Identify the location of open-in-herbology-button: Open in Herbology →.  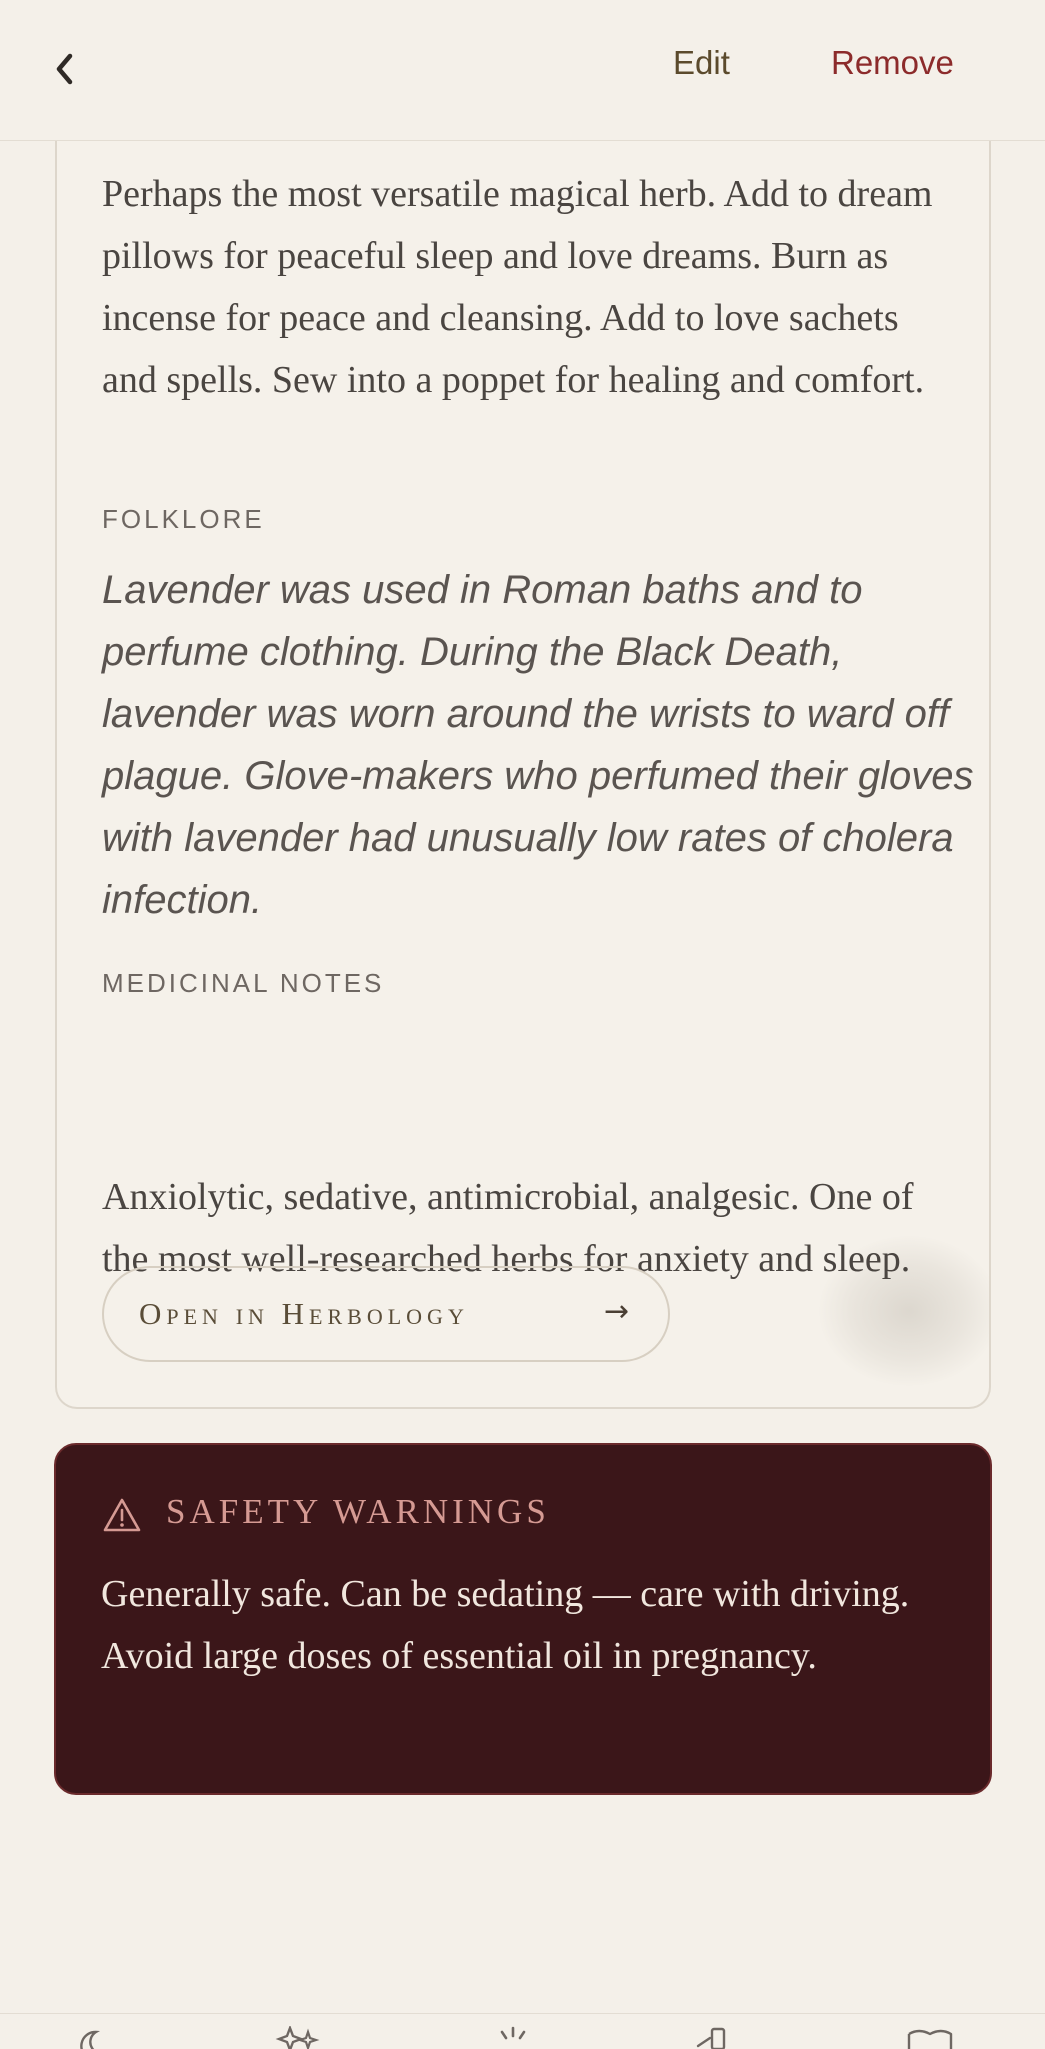
(386, 1314).